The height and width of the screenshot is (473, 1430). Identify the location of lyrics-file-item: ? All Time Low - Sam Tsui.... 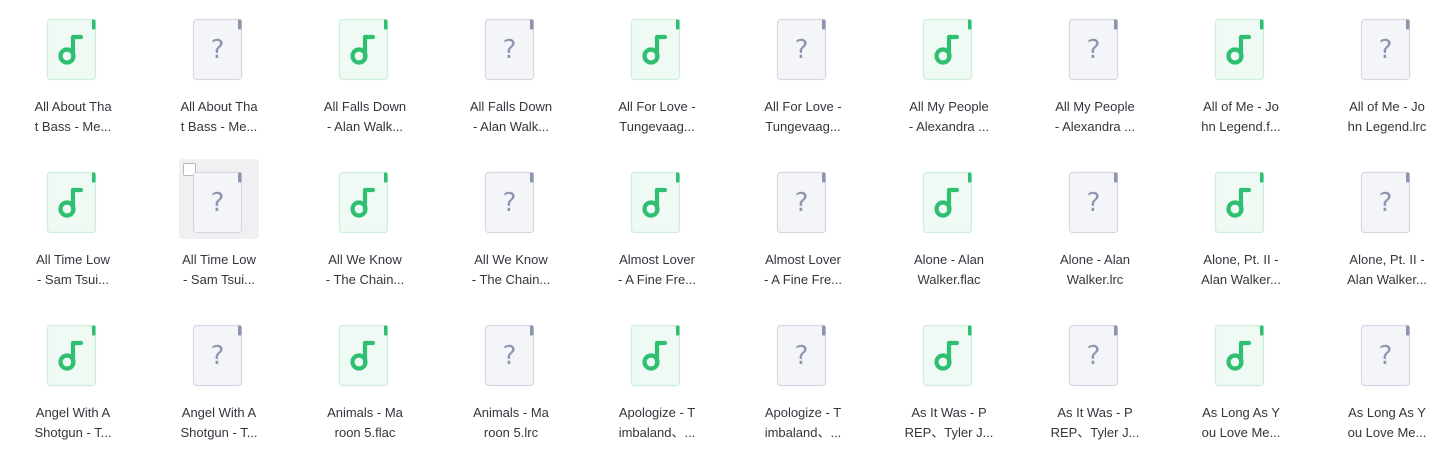
(219, 228).